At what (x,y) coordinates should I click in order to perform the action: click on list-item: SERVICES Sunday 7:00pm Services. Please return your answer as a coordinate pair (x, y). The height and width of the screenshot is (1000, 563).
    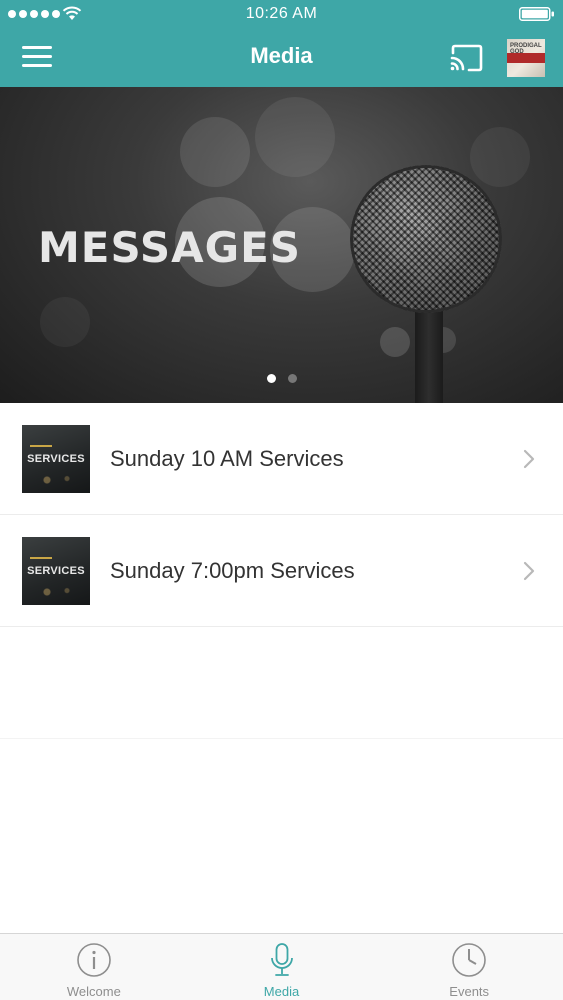
    Looking at the image, I should click on (281, 571).